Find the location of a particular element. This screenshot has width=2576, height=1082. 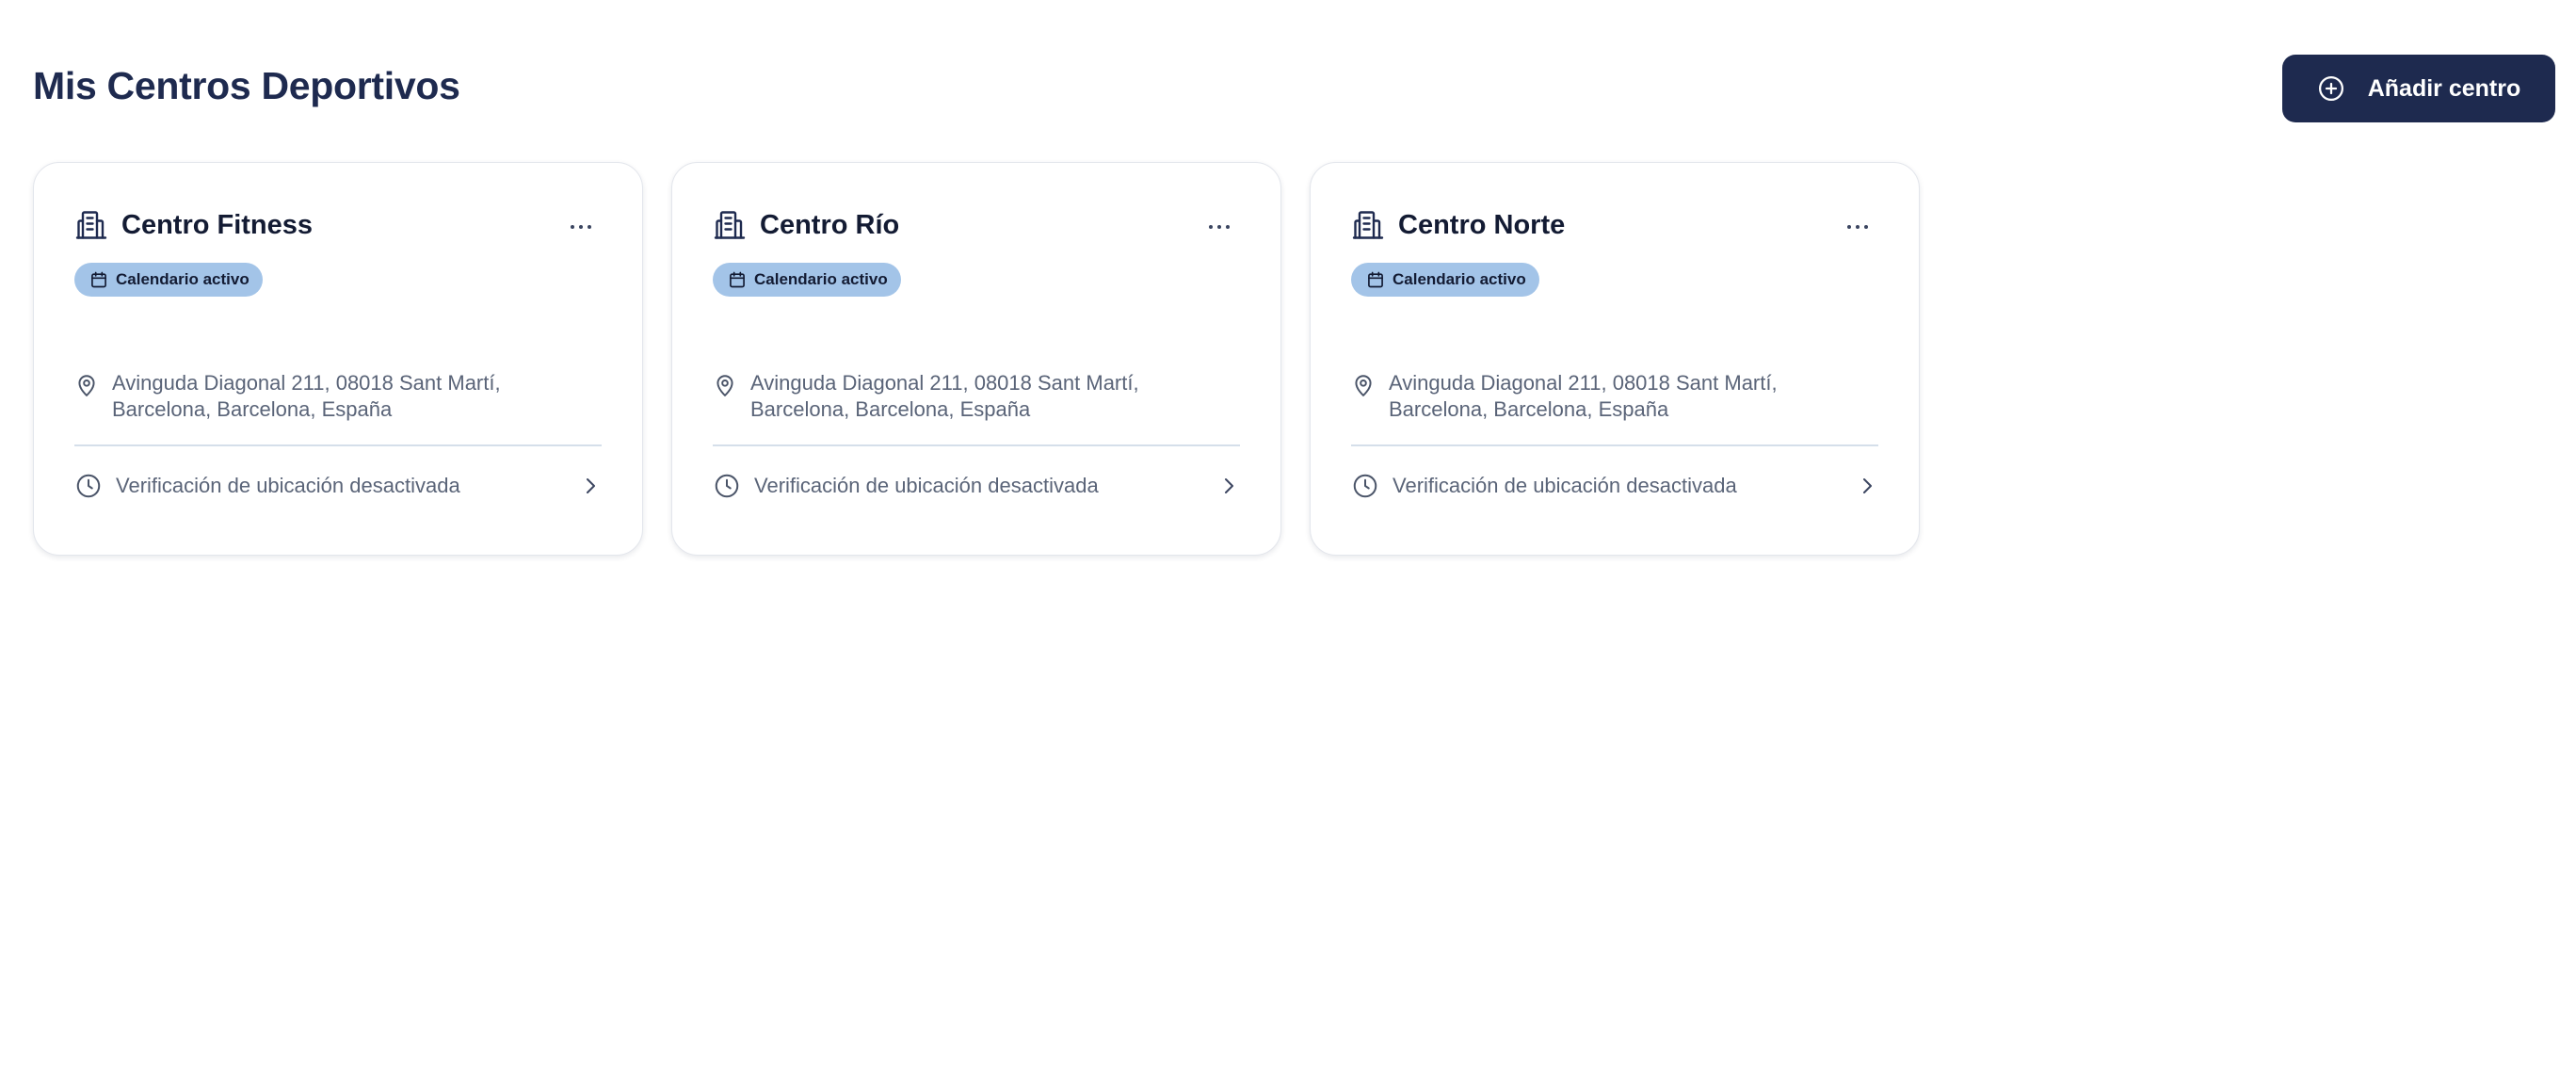

add-center-label: Añadir centro is located at coordinates (2444, 88).